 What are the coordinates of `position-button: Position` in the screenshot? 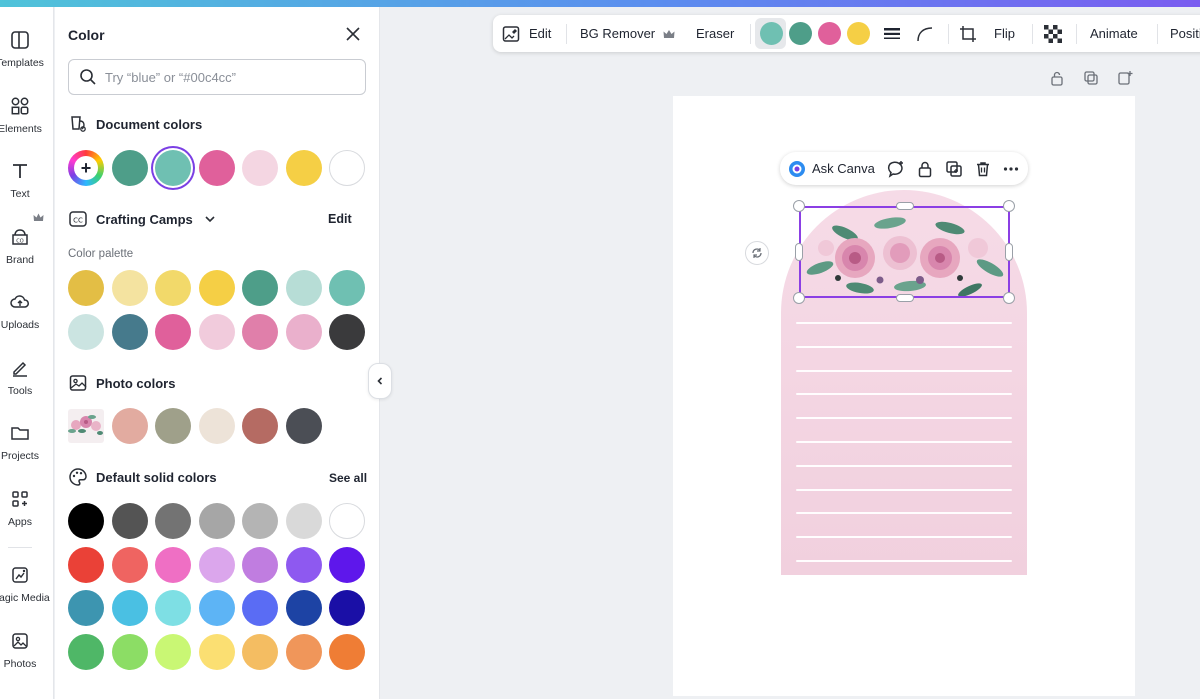 It's located at (1185, 33).